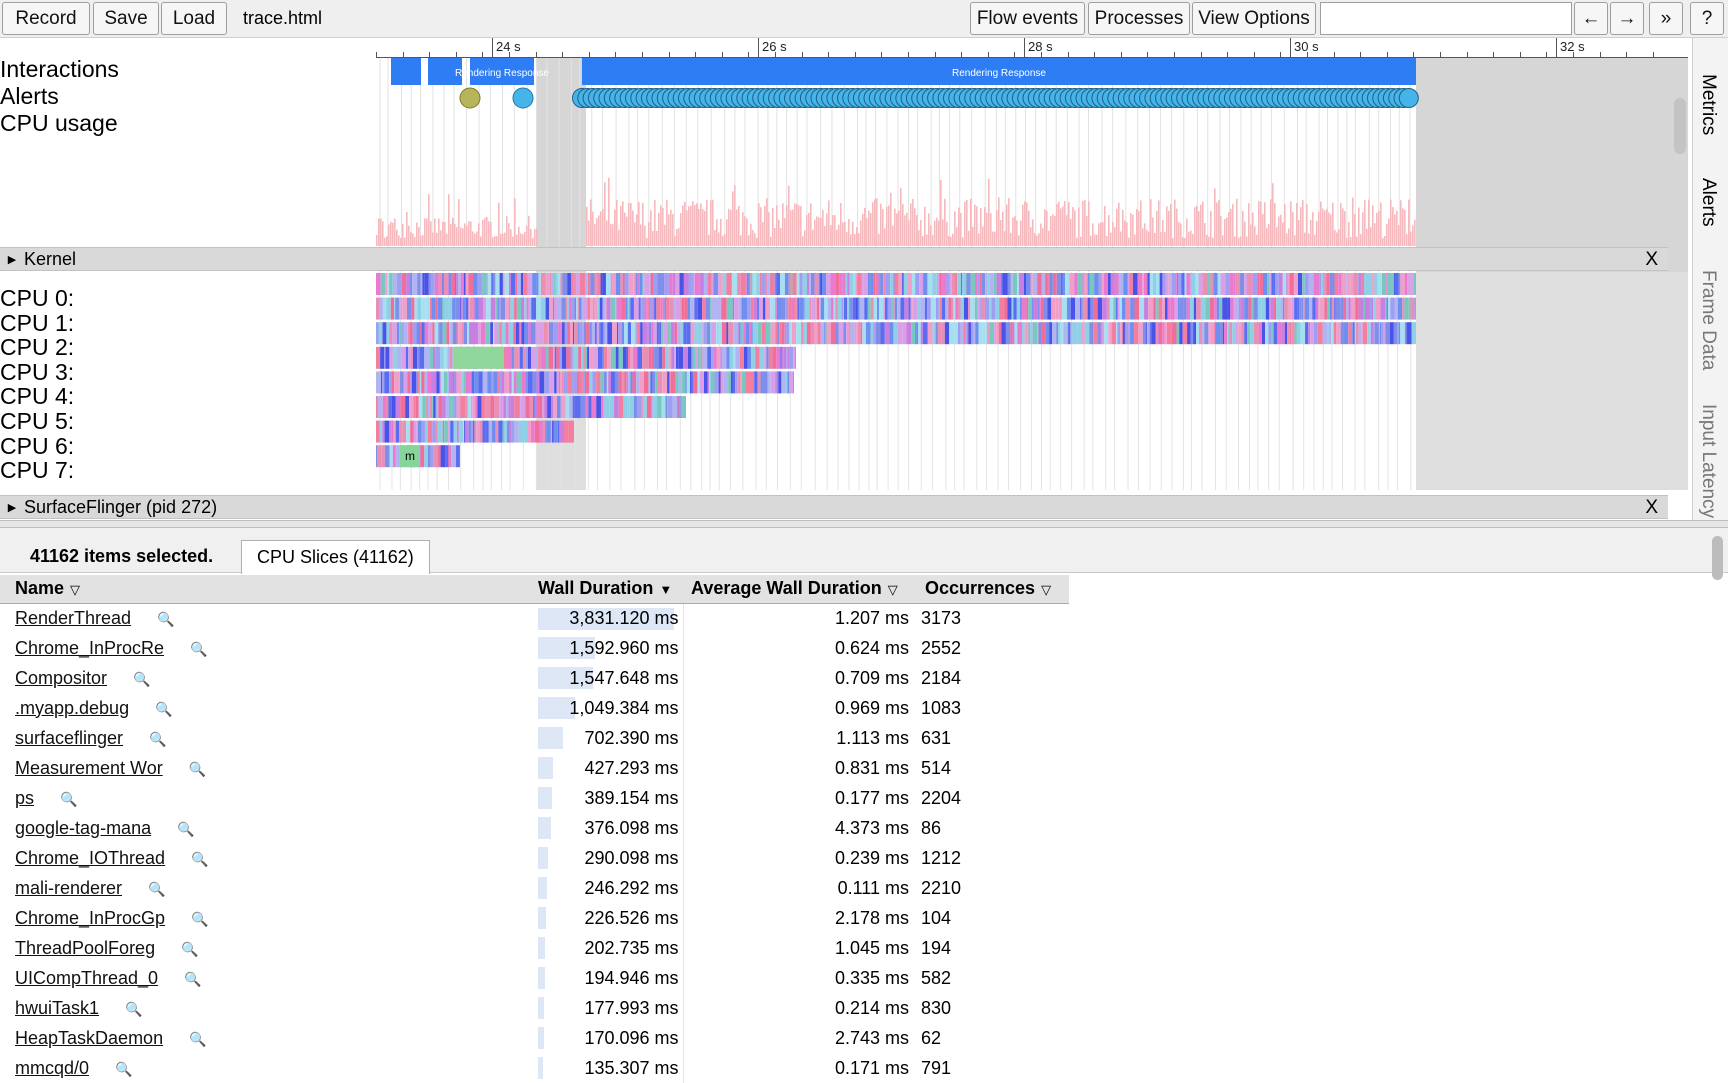 Image resolution: width=1728 pixels, height=1083 pixels. What do you see at coordinates (534, 798) in the screenshot?
I see `table-row: ps🔍389.154 ms0.177 ms2204` at bounding box center [534, 798].